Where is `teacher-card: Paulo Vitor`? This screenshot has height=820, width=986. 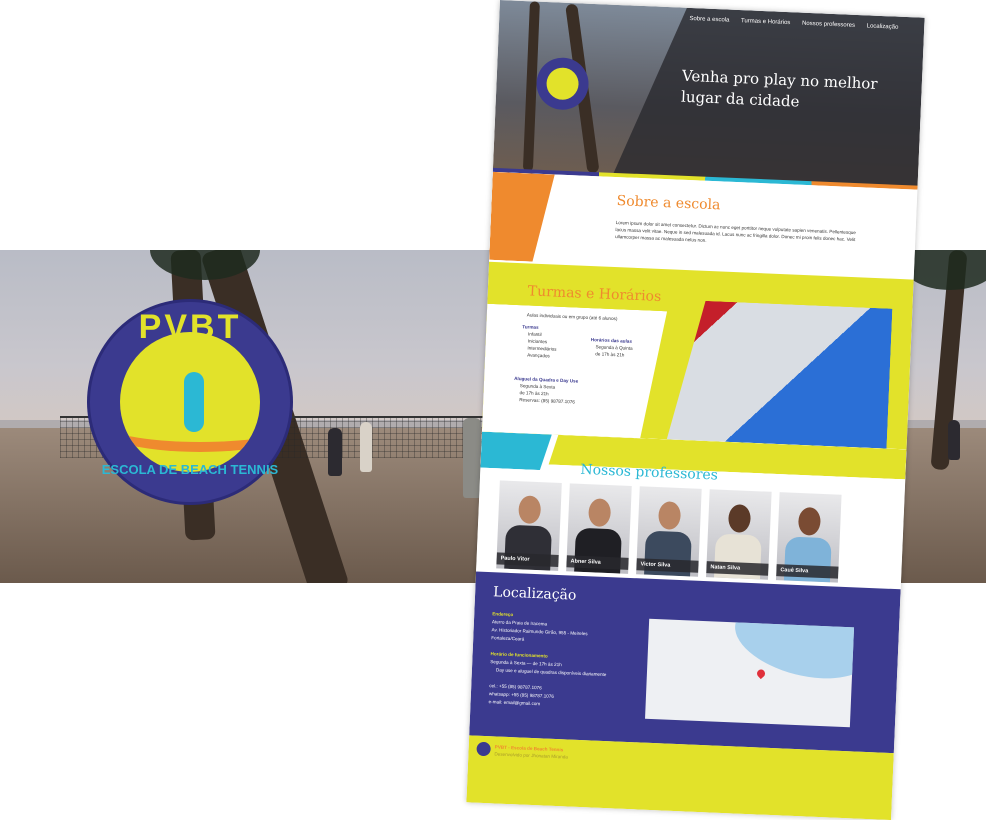
teacher-card: Paulo Vitor is located at coordinates (529, 525).